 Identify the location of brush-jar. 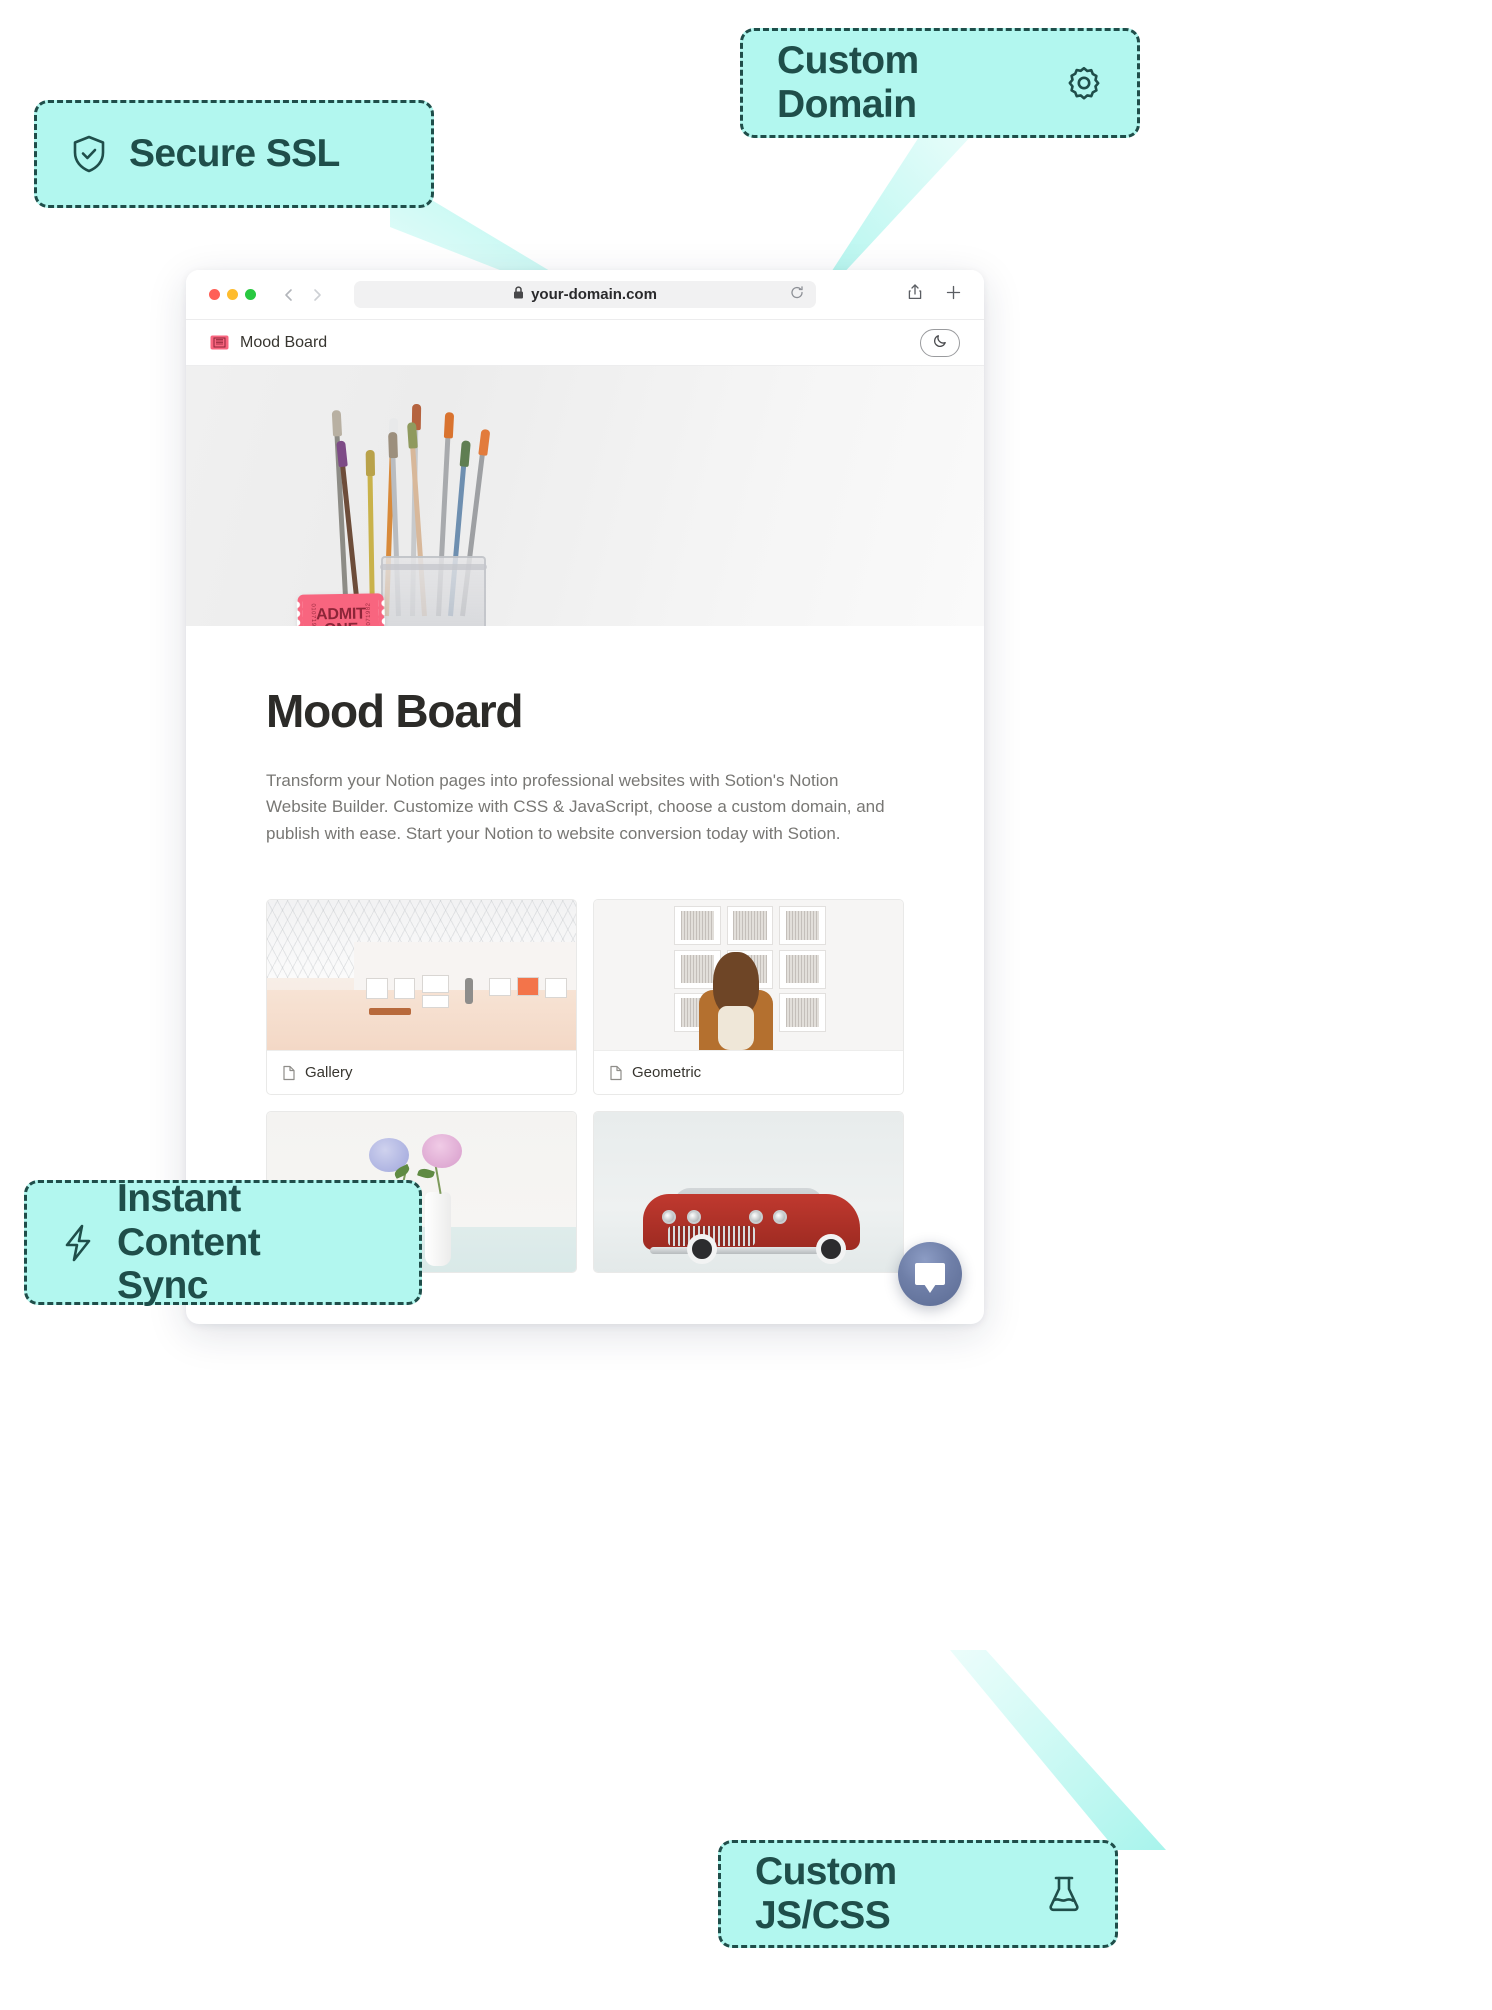
(433, 591).